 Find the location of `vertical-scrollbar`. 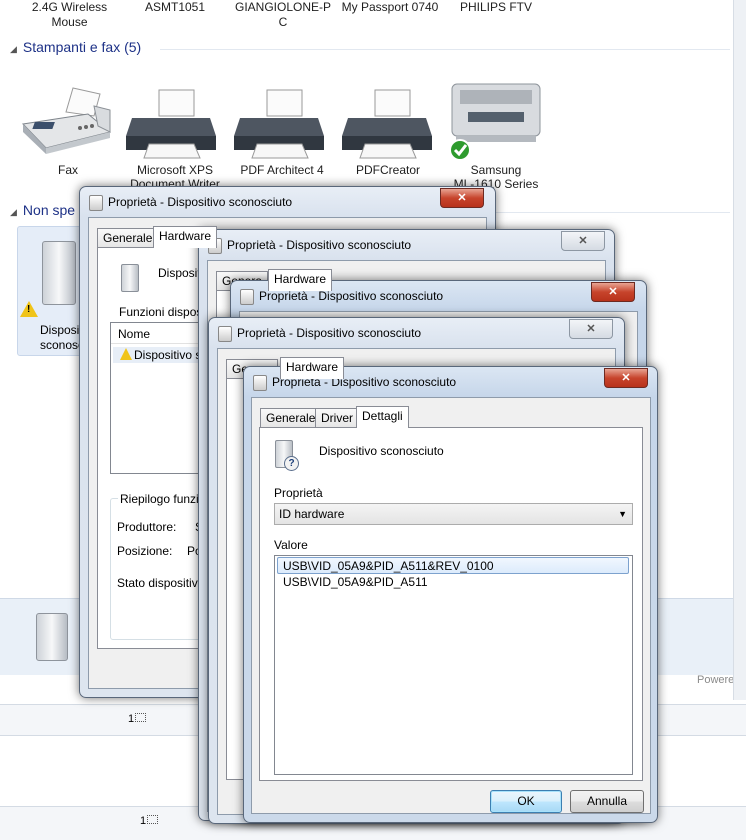

vertical-scrollbar is located at coordinates (739, 350).